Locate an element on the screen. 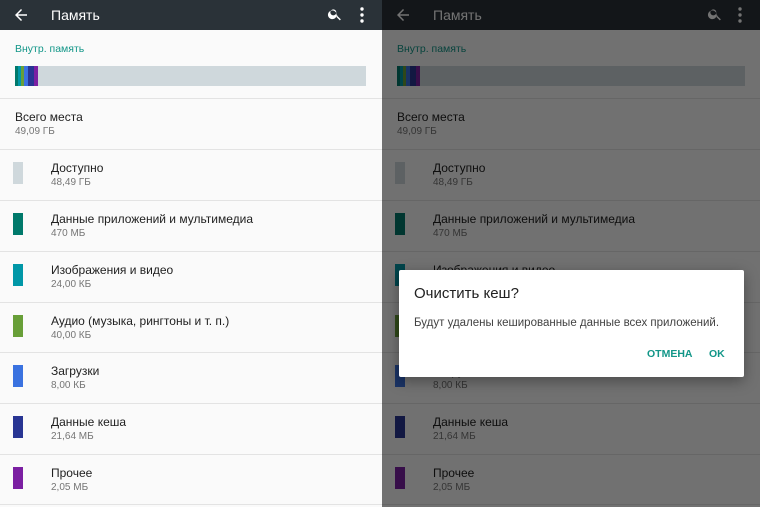 The image size is (760, 507). category-images: Изображения и видео 24,00 КБ is located at coordinates (191, 277).